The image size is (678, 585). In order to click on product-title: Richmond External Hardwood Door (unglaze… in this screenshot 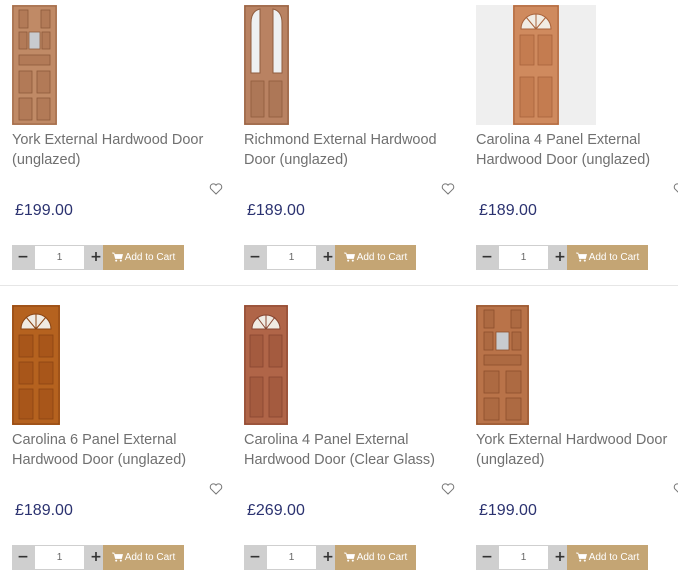, I will do `click(358, 150)`.